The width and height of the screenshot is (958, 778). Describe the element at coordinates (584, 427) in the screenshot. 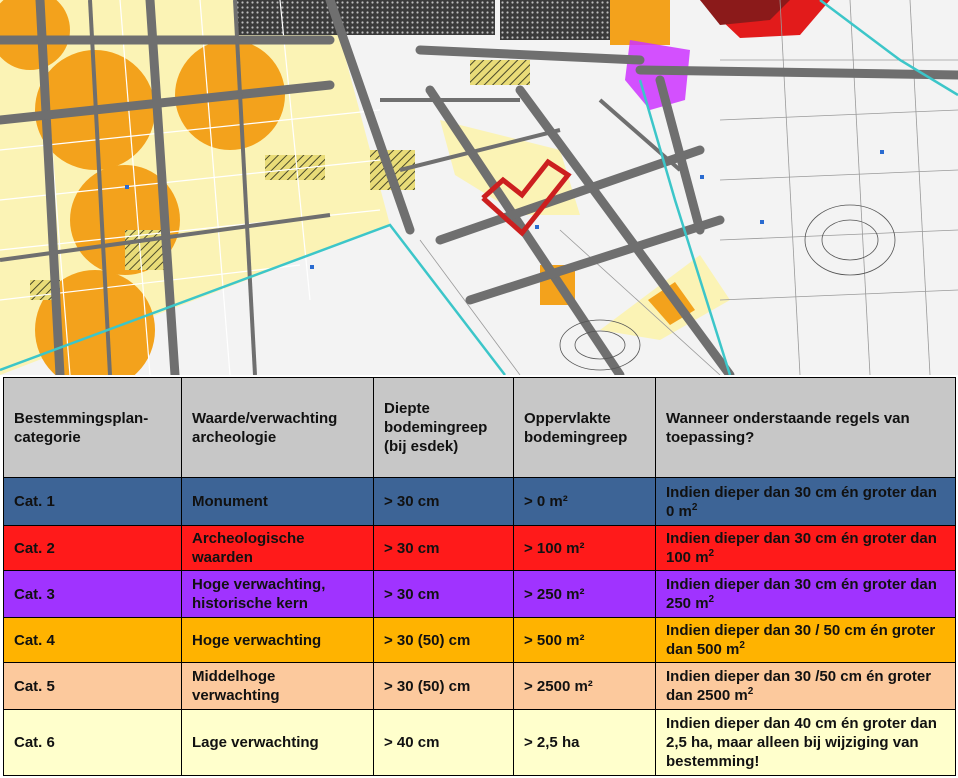

I see `header-oppervlakte: Oppervlakte bodemingreep` at that location.